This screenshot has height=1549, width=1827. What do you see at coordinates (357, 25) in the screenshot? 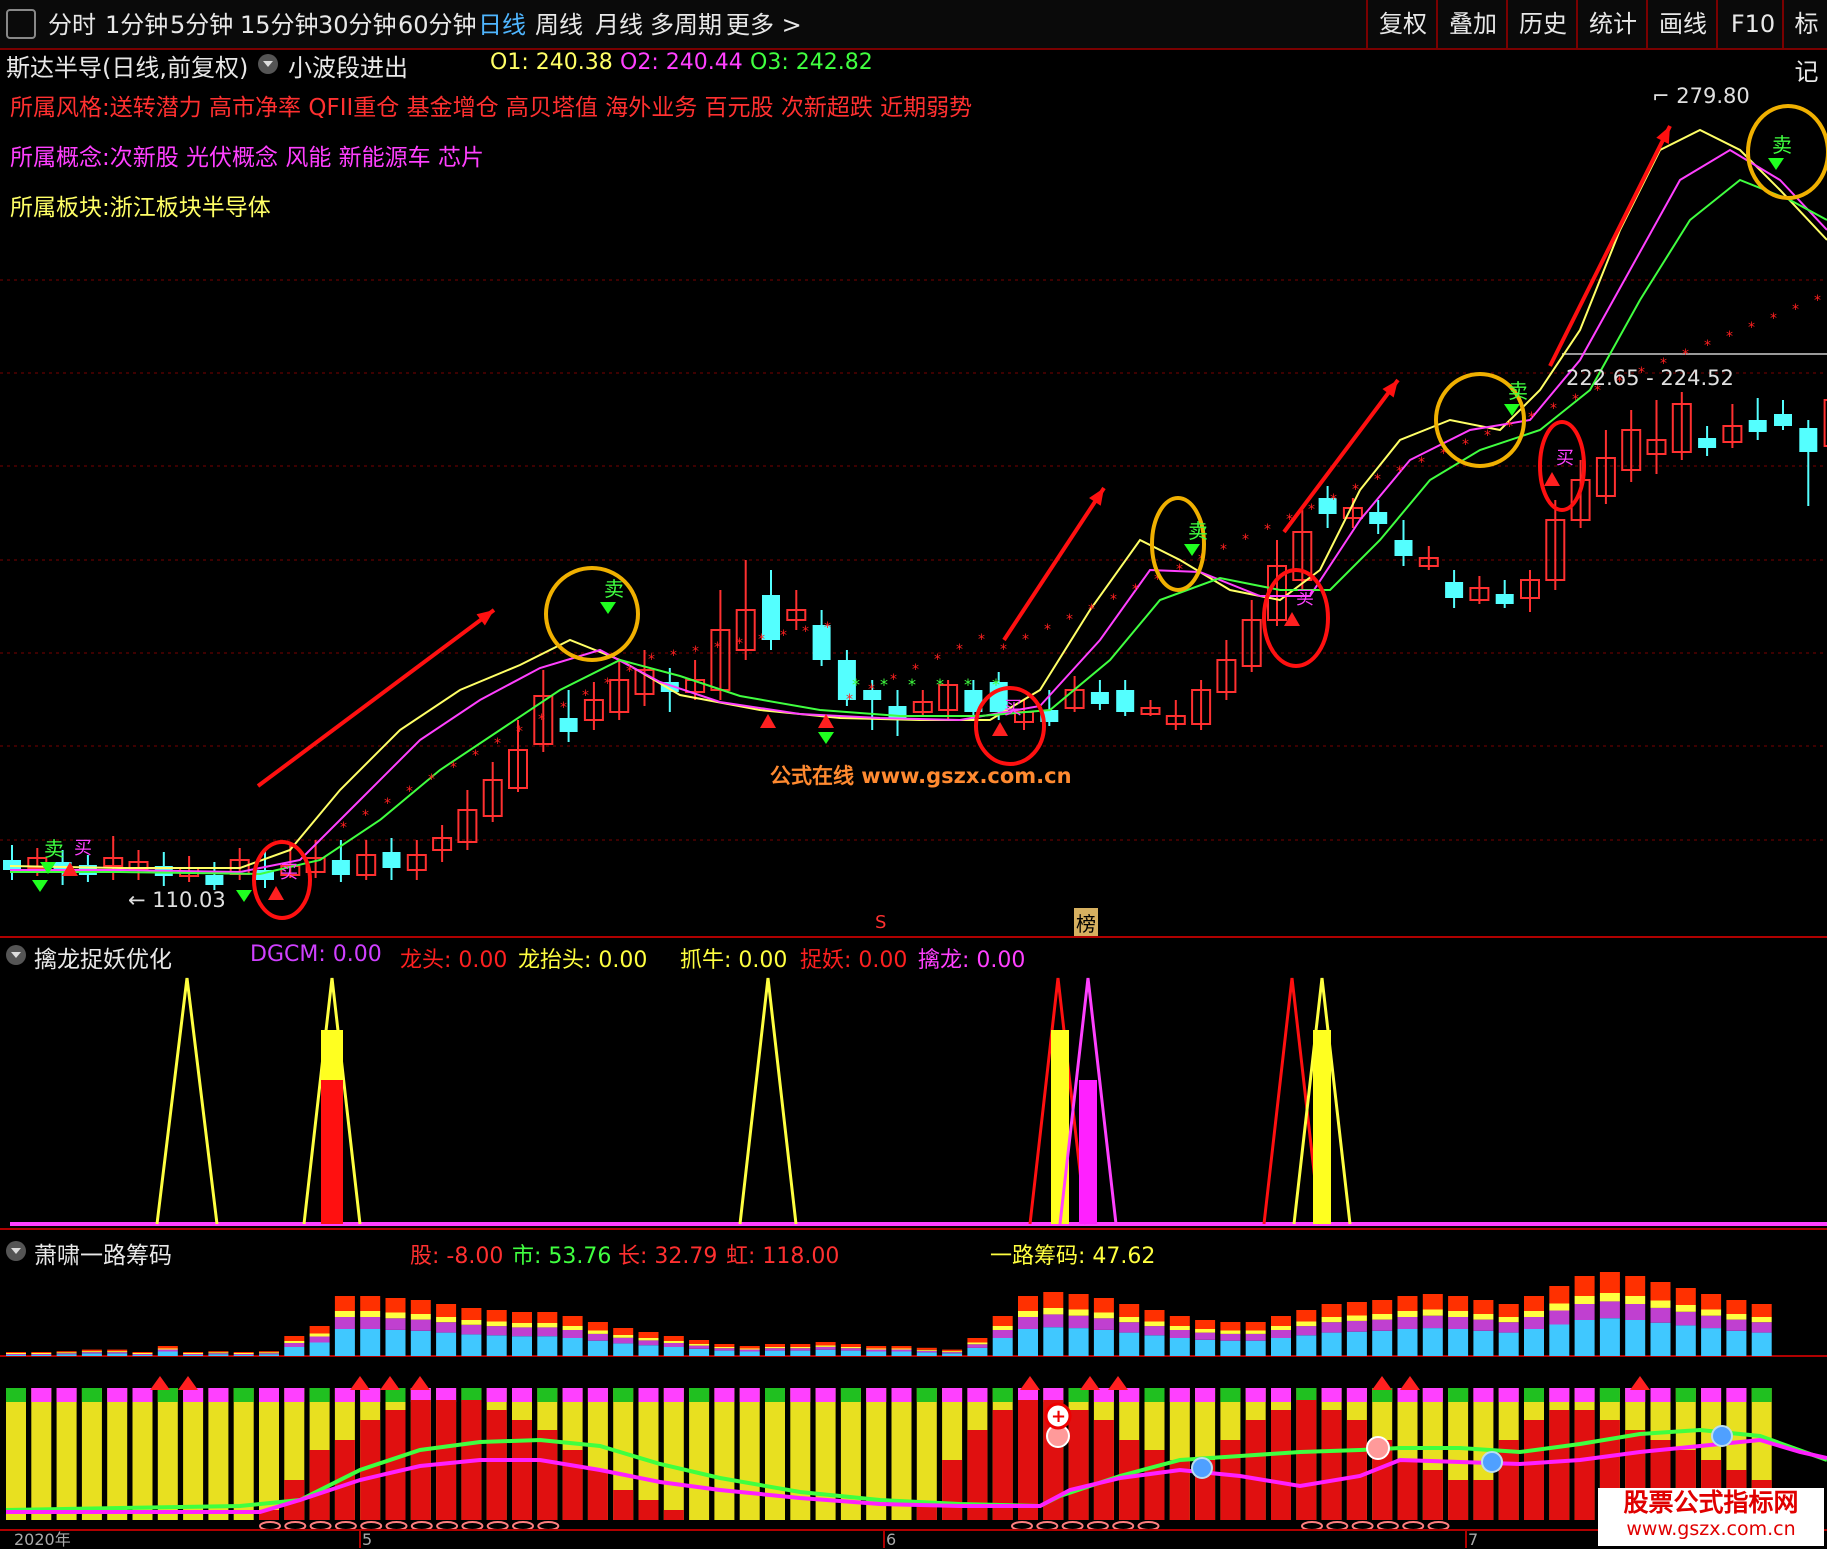
I see `period-tab-4: 30分钟` at bounding box center [357, 25].